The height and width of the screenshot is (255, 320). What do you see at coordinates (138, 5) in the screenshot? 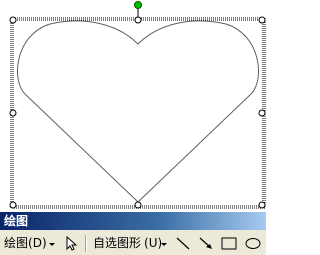
I see `rotate-handle-icon` at bounding box center [138, 5].